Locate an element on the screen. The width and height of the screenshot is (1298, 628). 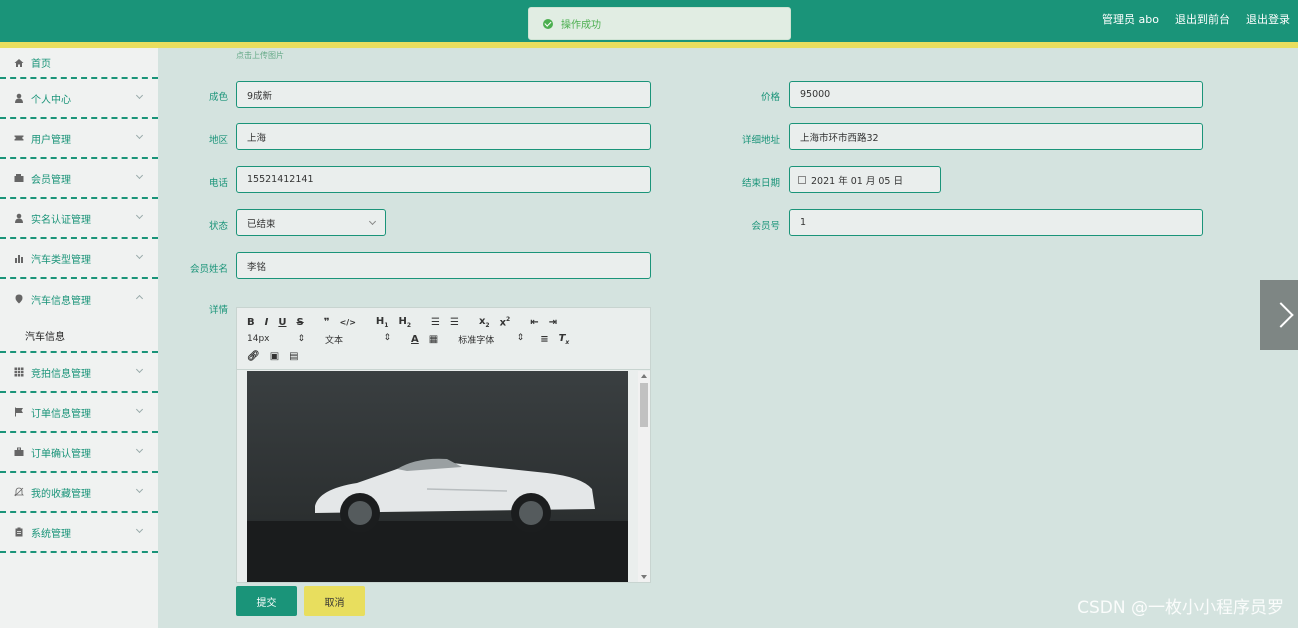
sidebar-item-label: 首页 is located at coordinates (41, 64).